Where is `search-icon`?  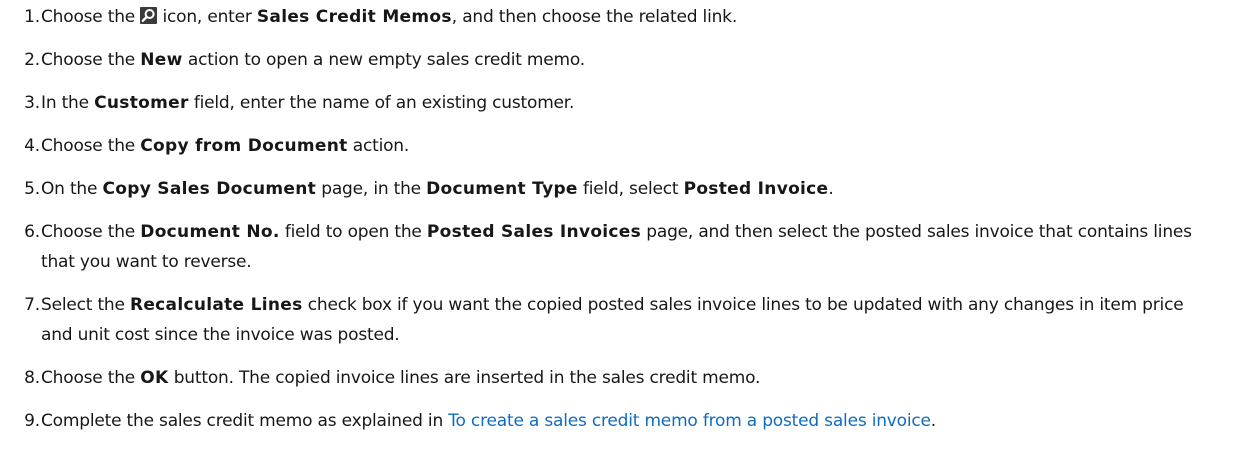 search-icon is located at coordinates (149, 15).